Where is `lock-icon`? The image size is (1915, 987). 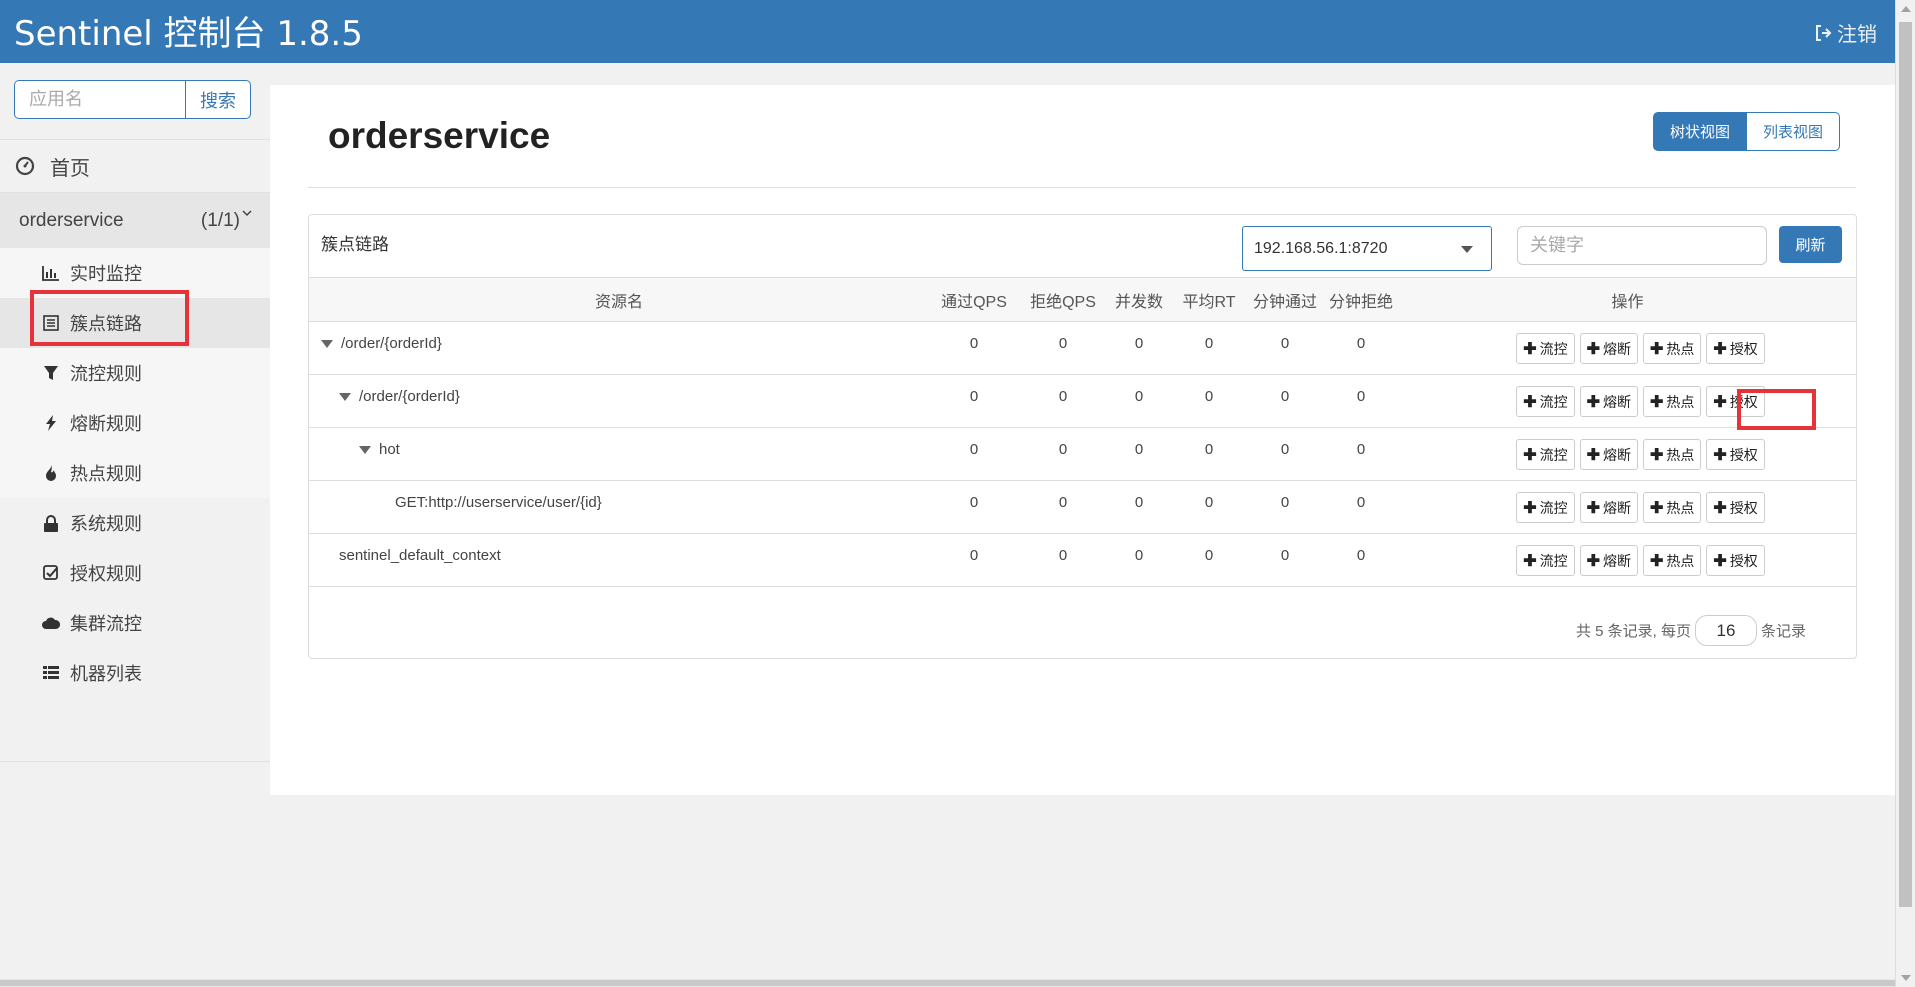 lock-icon is located at coordinates (51, 523).